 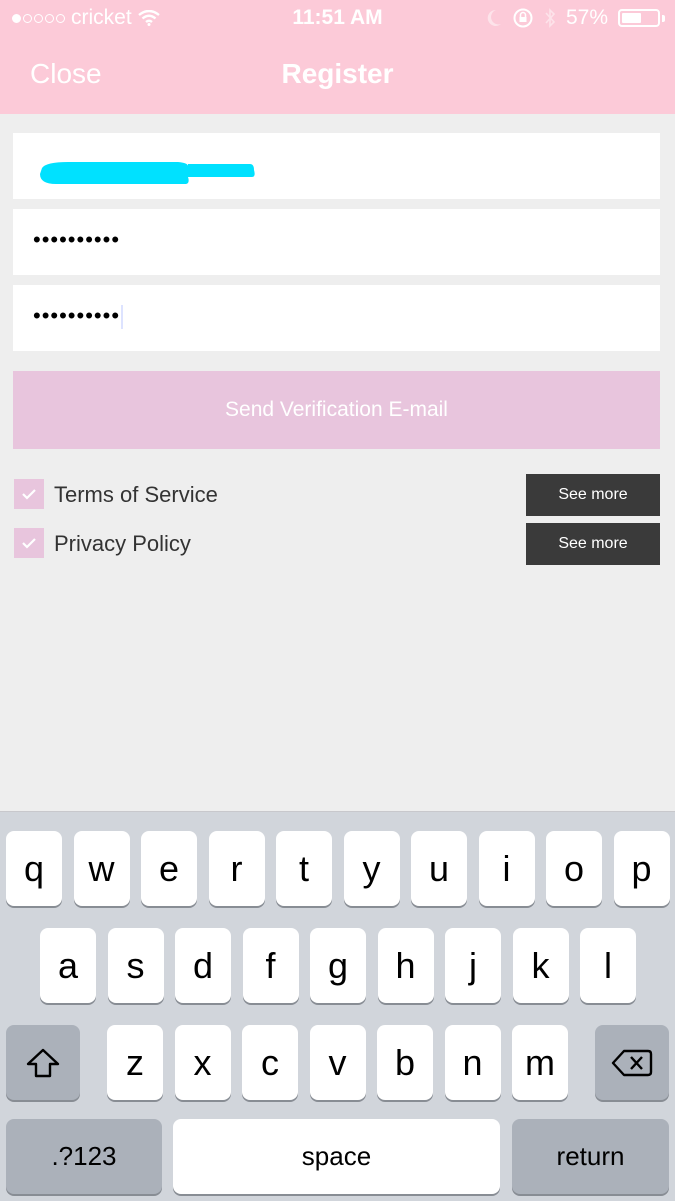 What do you see at coordinates (337, 19) in the screenshot?
I see `status-bar: cricket 11:51 AM 57%` at bounding box center [337, 19].